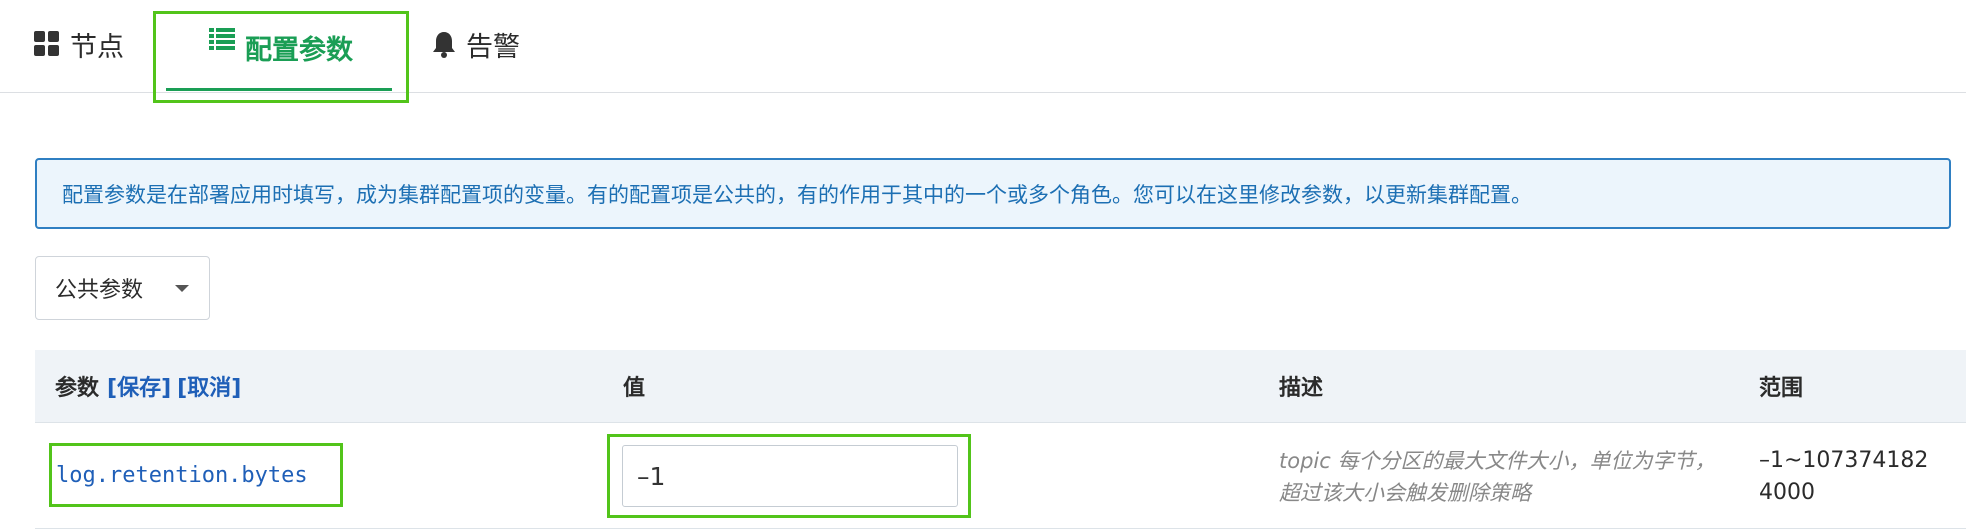 This screenshot has height=530, width=1966. I want to click on tab-config: 配置参数, so click(281, 57).